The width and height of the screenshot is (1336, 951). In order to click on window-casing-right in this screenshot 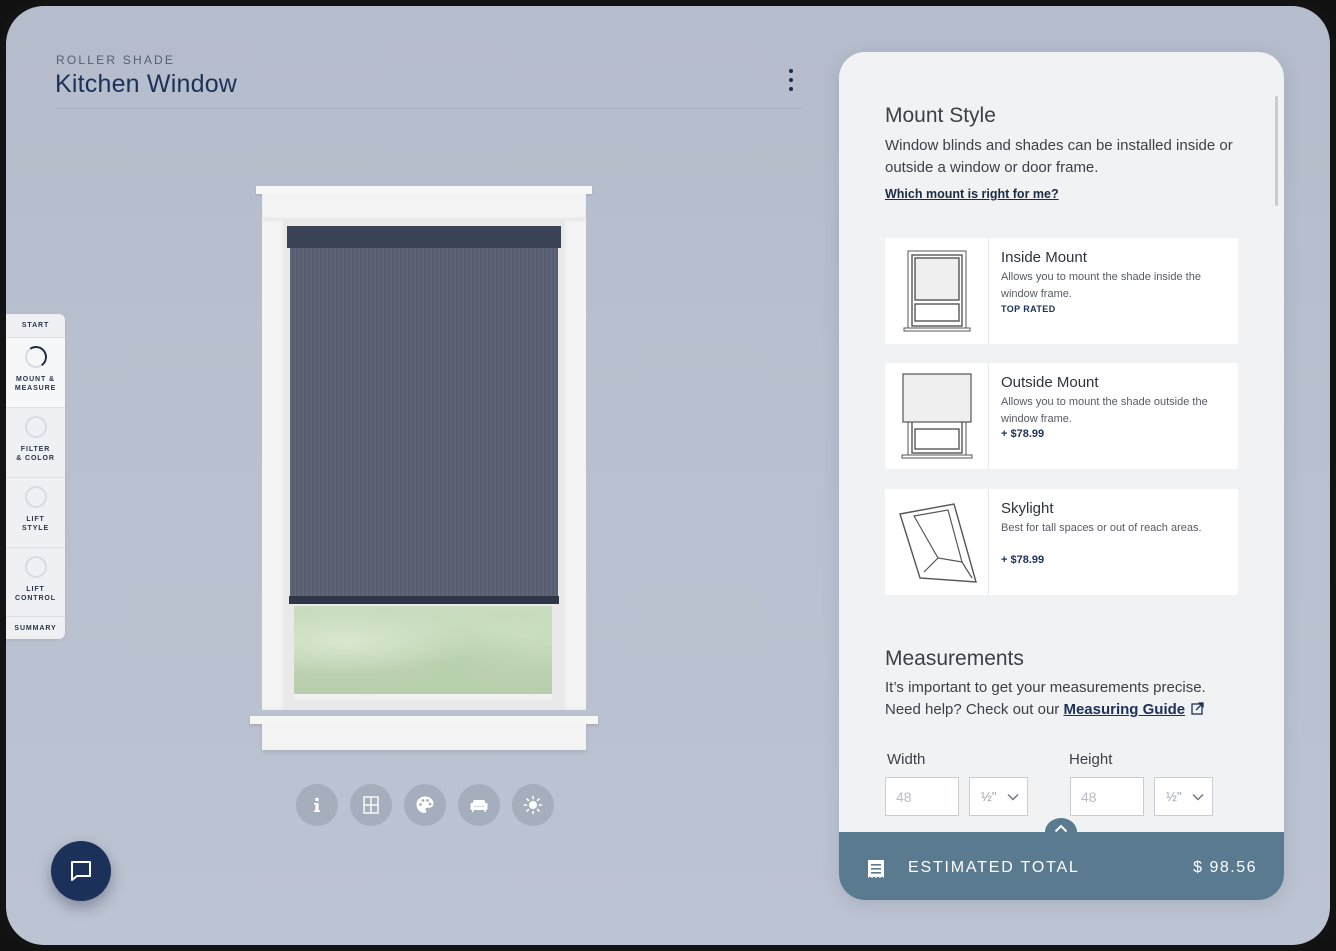, I will do `click(574, 465)`.